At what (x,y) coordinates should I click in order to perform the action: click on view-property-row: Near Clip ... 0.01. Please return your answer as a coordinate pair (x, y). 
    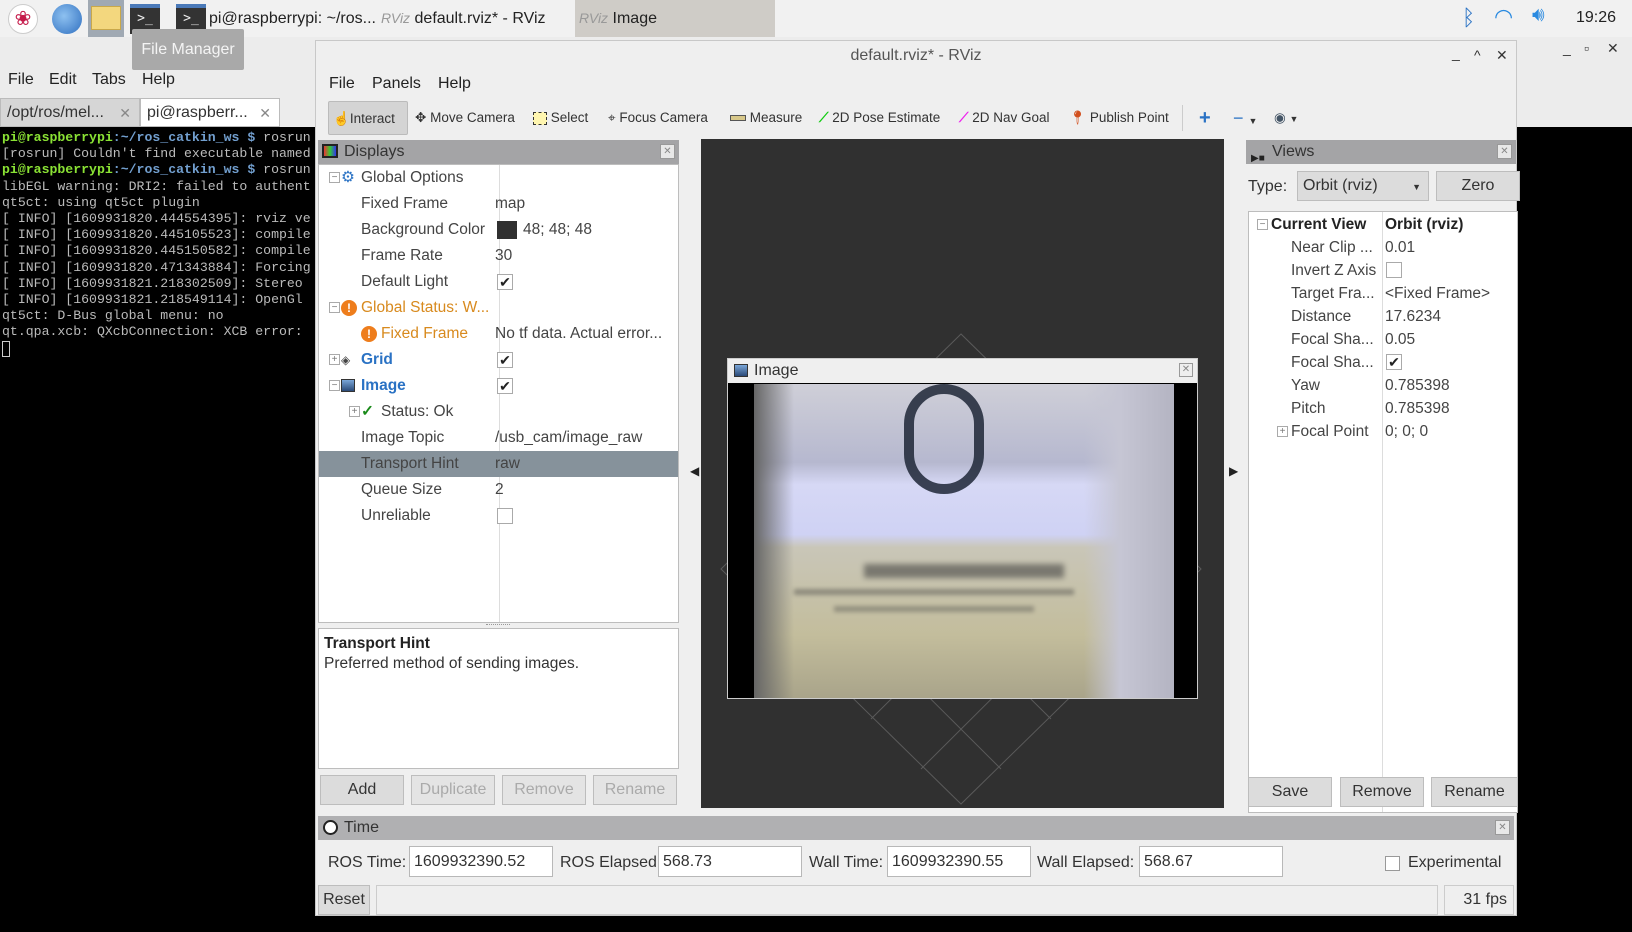
    Looking at the image, I should click on (1383, 247).